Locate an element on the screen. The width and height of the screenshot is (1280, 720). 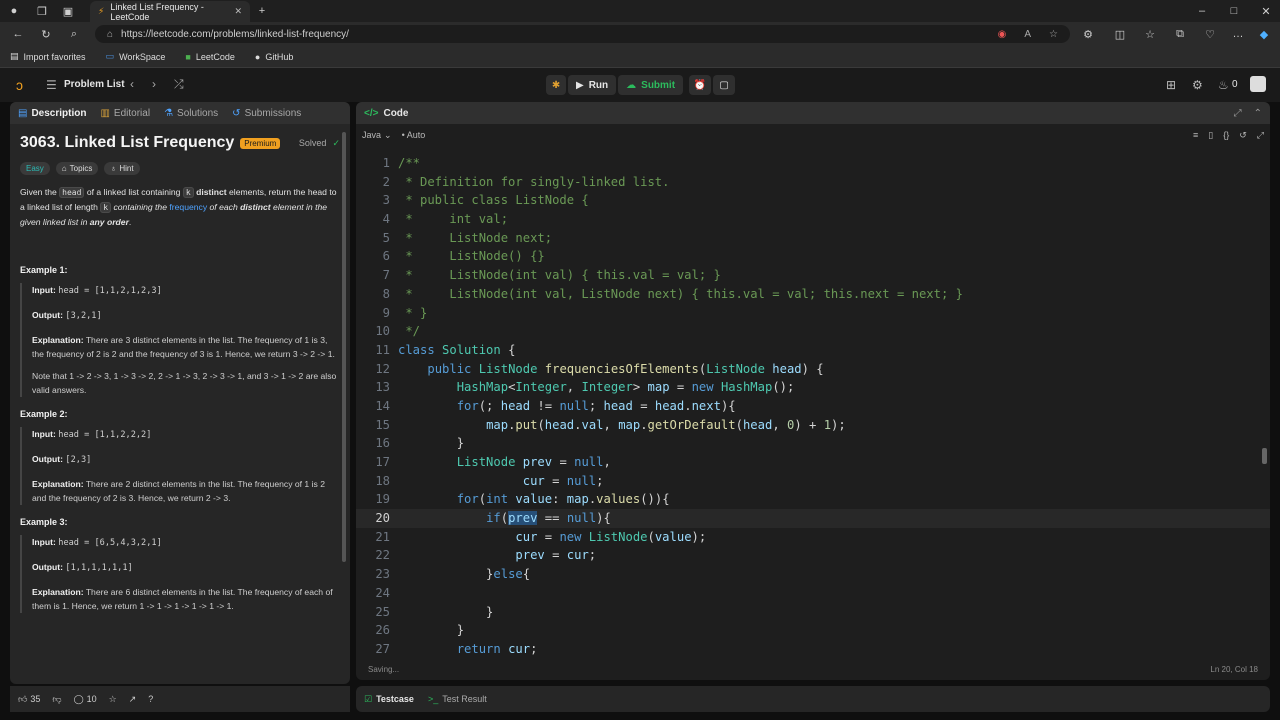
extensions-icon: ⚙ is located at coordinates (1088, 34).